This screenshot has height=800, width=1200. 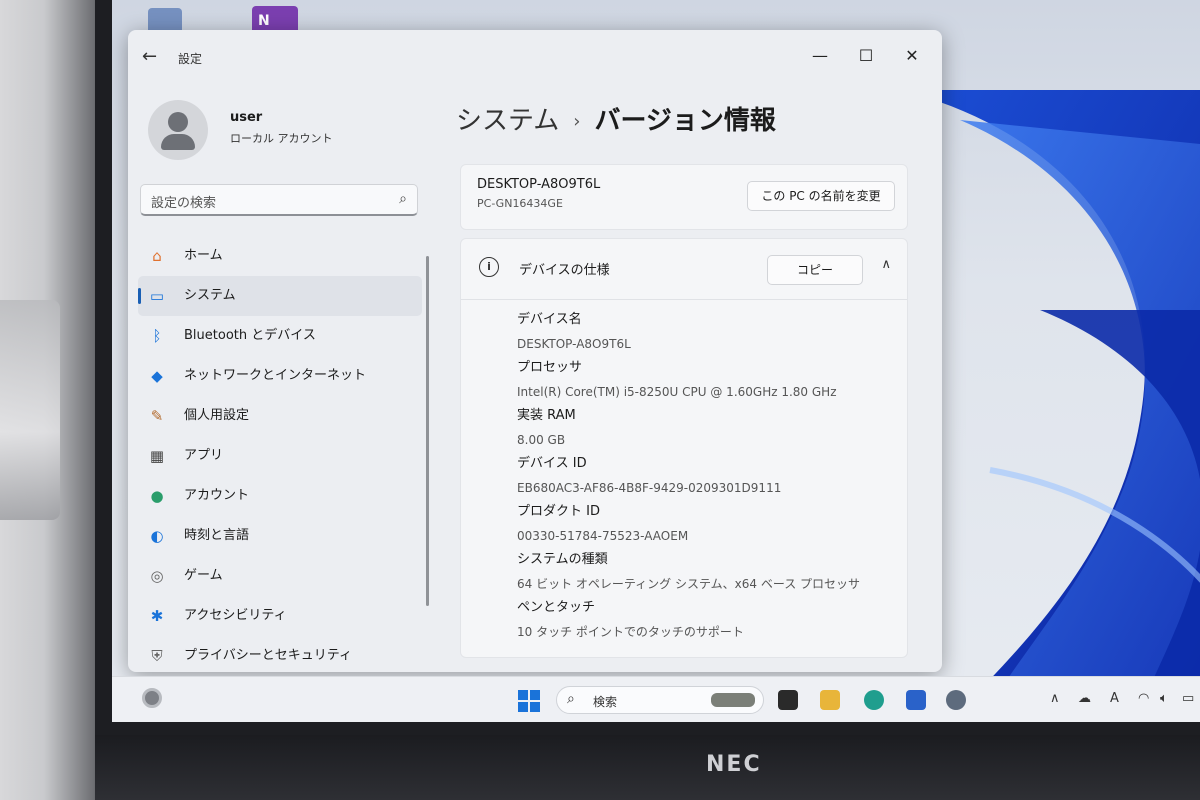 I want to click on breadcrumb: システム › バージョン情報, so click(x=616, y=118).